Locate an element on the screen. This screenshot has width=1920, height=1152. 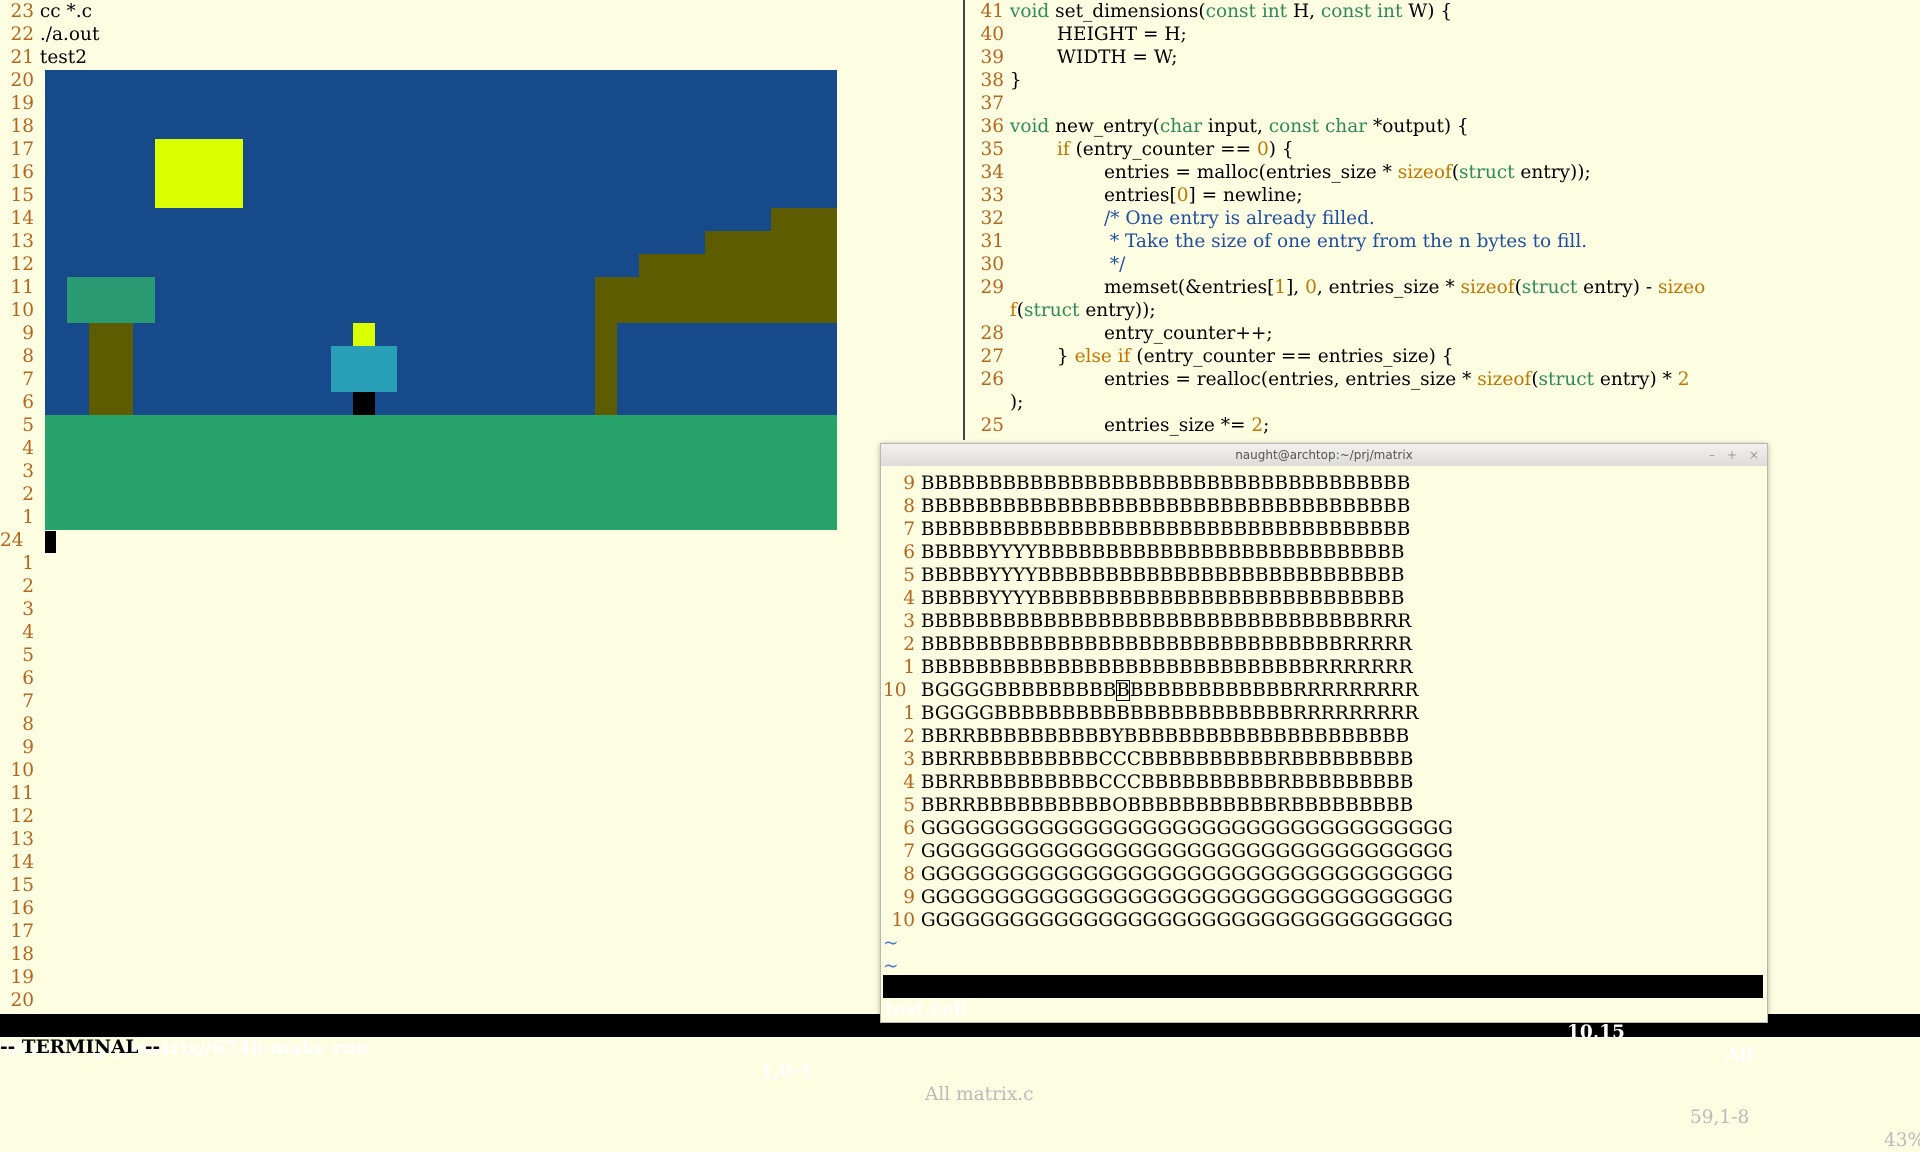
terminal-line: 7 is located at coordinates (20, 379).